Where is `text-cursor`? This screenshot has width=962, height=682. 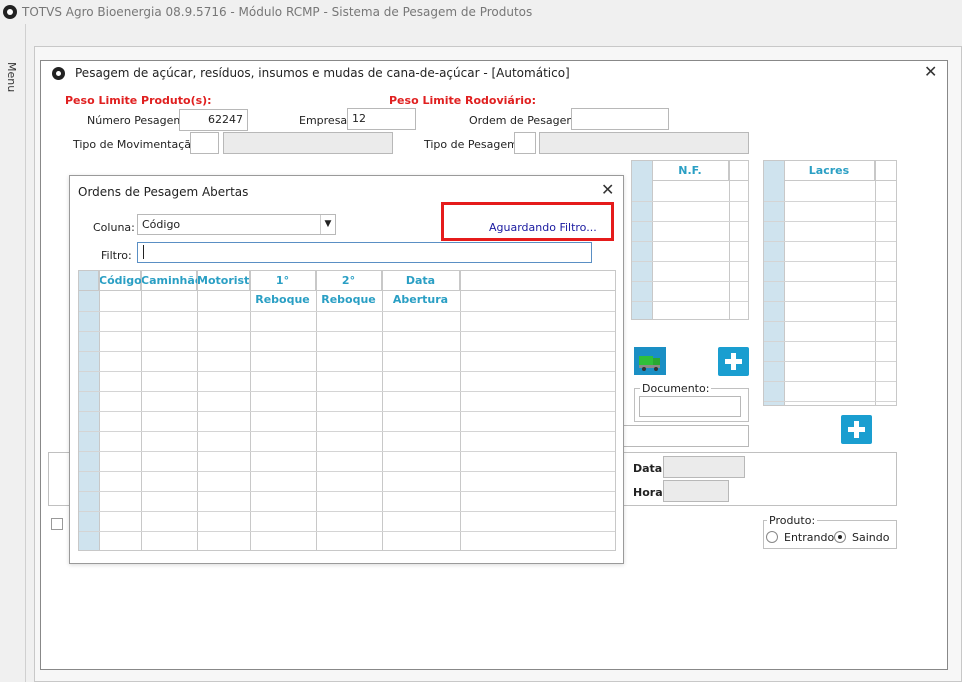
text-cursor is located at coordinates (143, 252).